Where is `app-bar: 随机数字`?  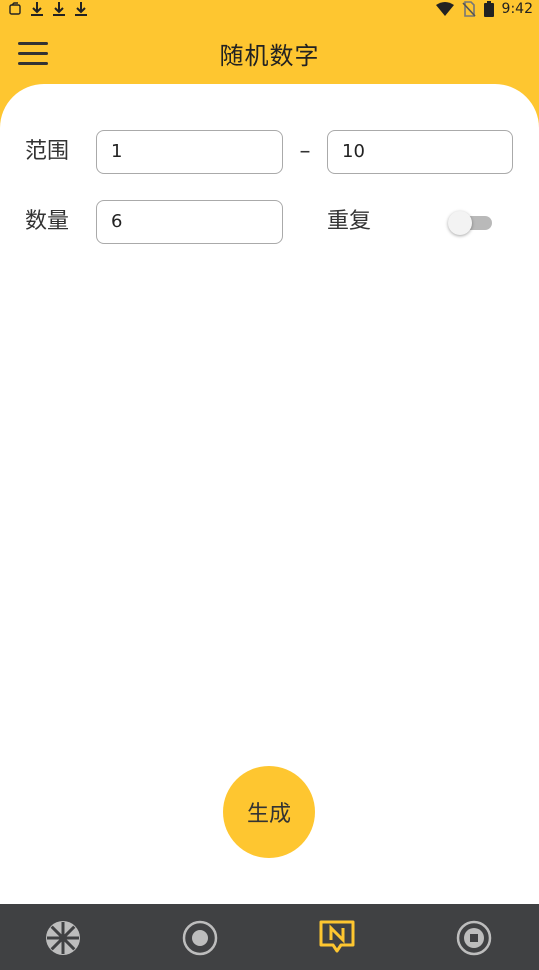
app-bar: 随机数字 is located at coordinates (269, 53).